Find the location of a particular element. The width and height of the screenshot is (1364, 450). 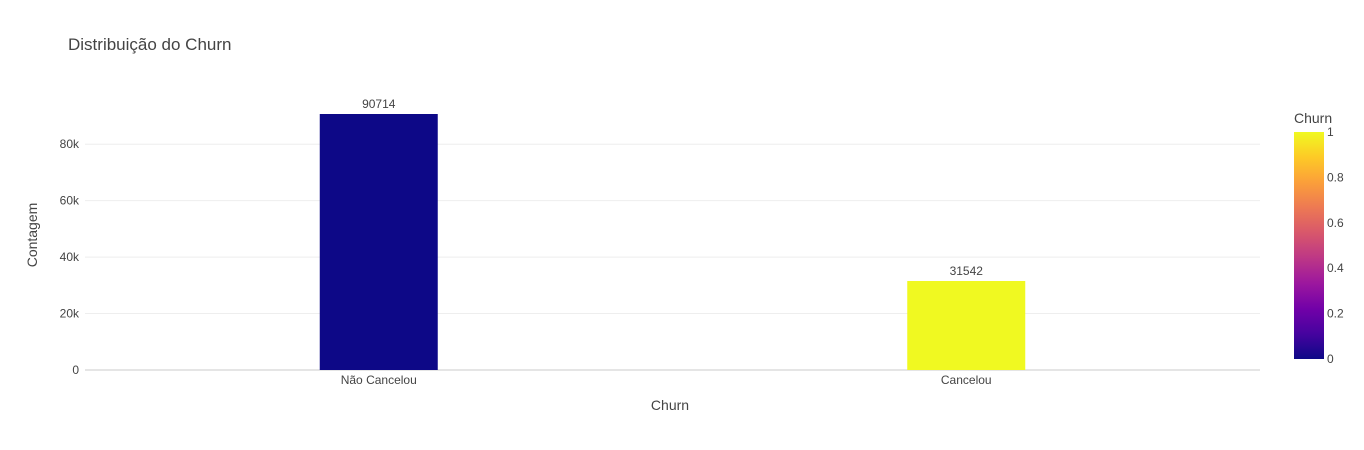

bar-data-label: 90714 is located at coordinates (379, 104).